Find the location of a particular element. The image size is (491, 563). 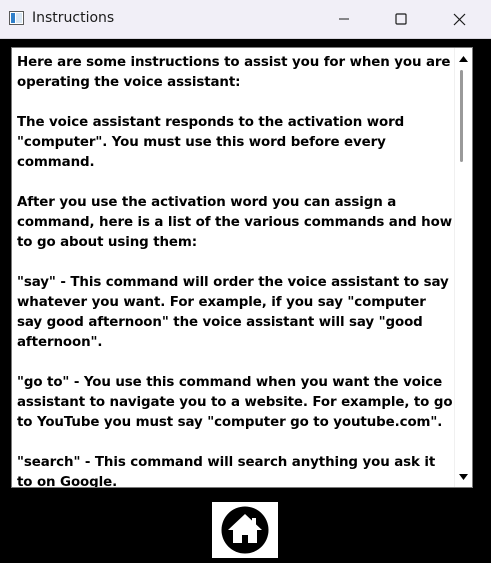

close-button is located at coordinates (459, 19).